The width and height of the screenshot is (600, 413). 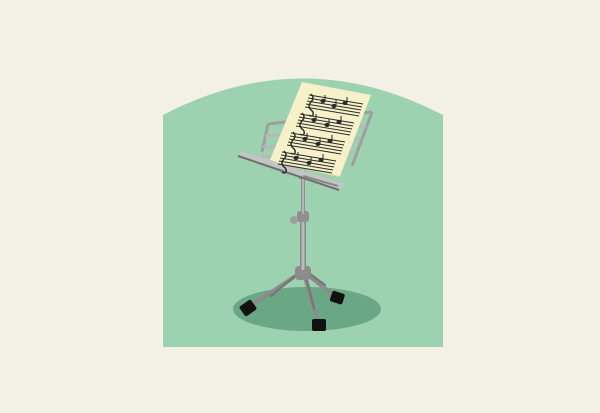 I want to click on stand-pole-upper, so click(x=303, y=195).